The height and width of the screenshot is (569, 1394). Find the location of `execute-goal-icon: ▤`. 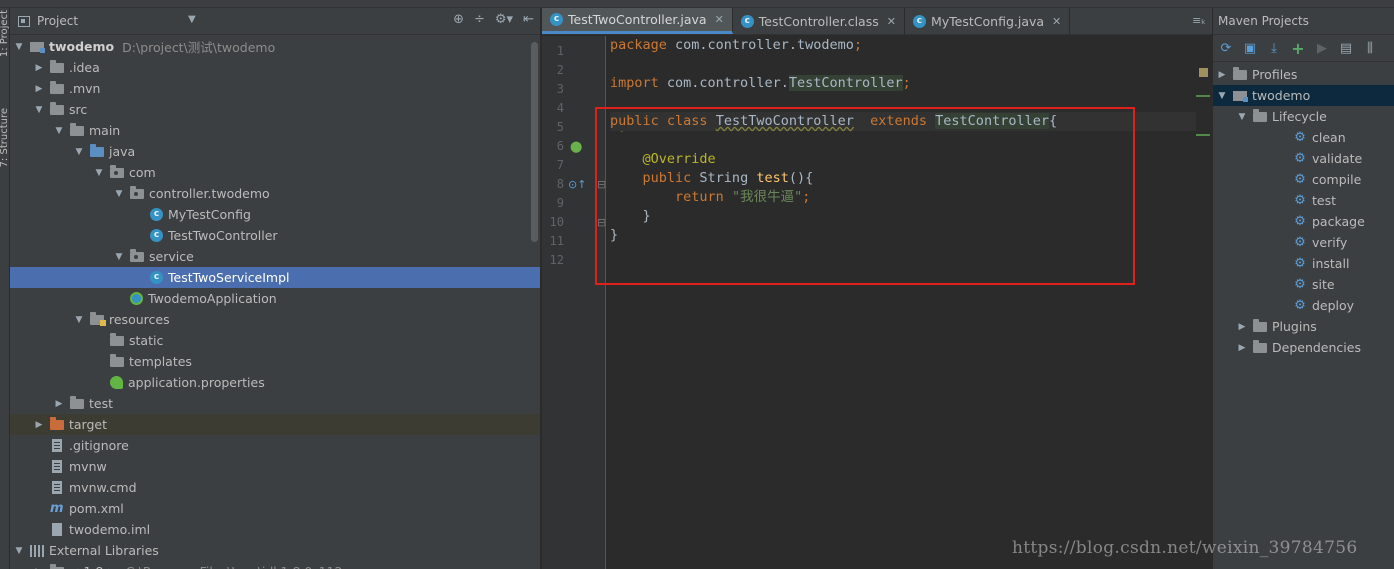

execute-goal-icon: ▤ is located at coordinates (1346, 48).